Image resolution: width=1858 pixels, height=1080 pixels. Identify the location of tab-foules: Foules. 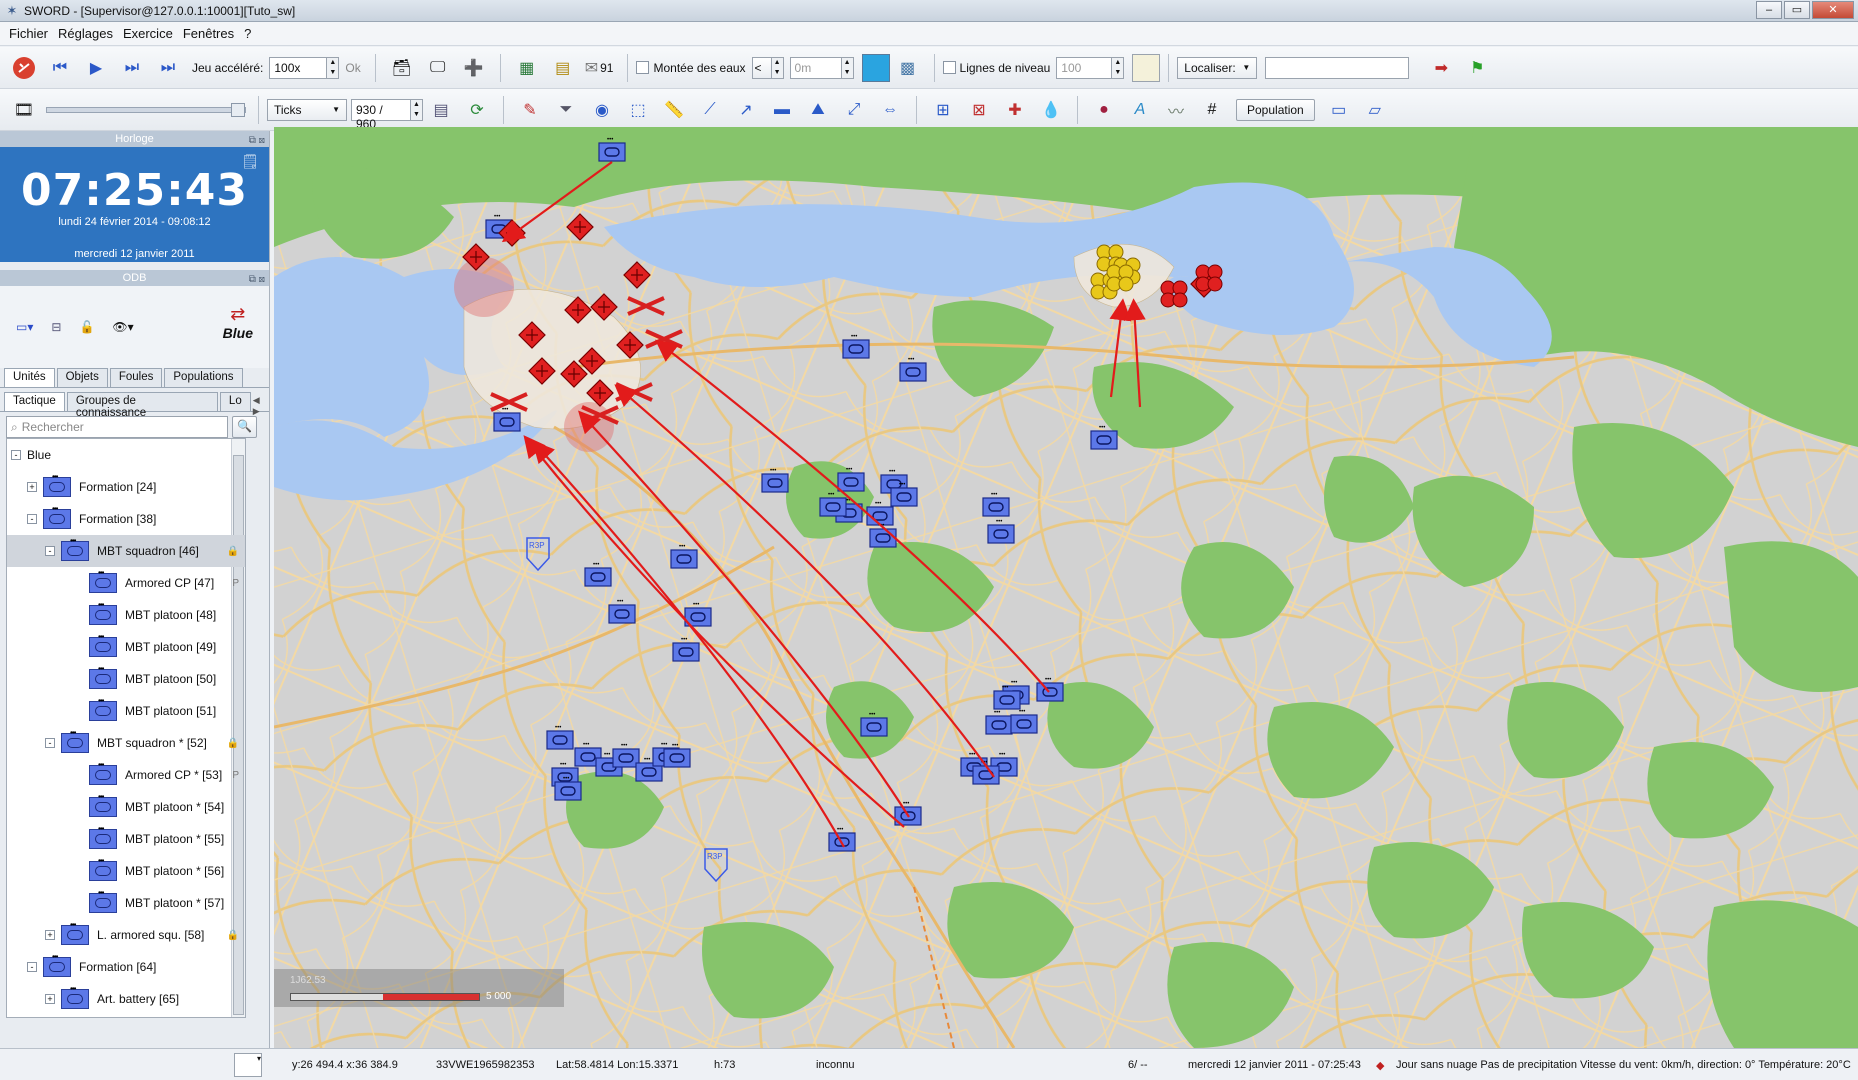
(136, 377).